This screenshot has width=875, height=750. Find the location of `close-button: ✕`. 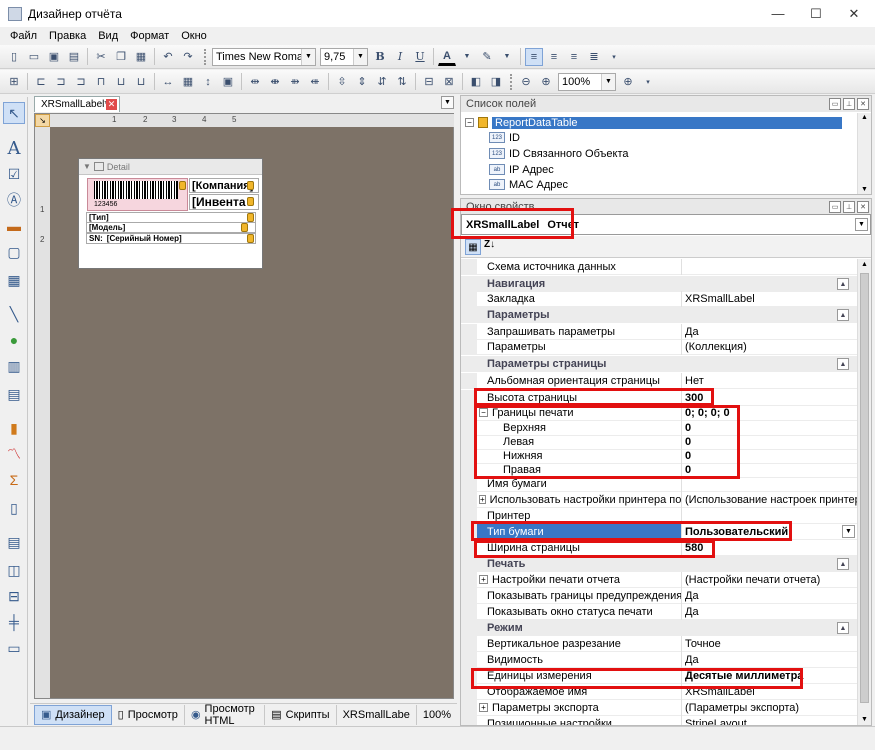

close-button: ✕ is located at coordinates (854, 13).